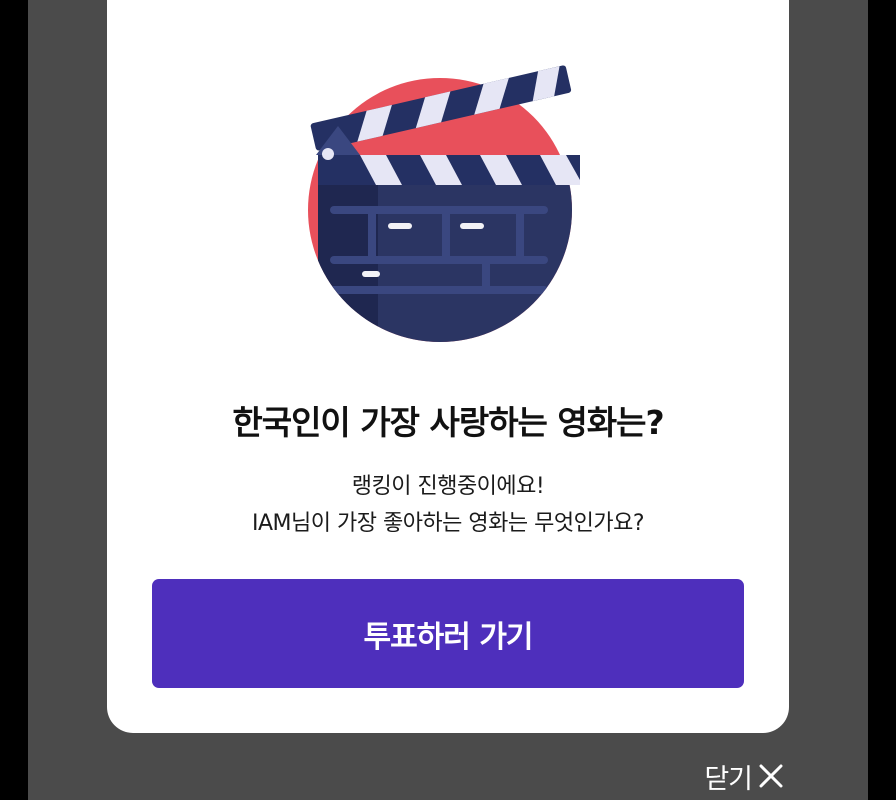 The width and height of the screenshot is (896, 800). Describe the element at coordinates (448, 505) in the screenshot. I see `modal-description: 랭킹이 진행중이에요! IAM님이 가장 좋아하는 영화는 무엇인가요?` at that location.